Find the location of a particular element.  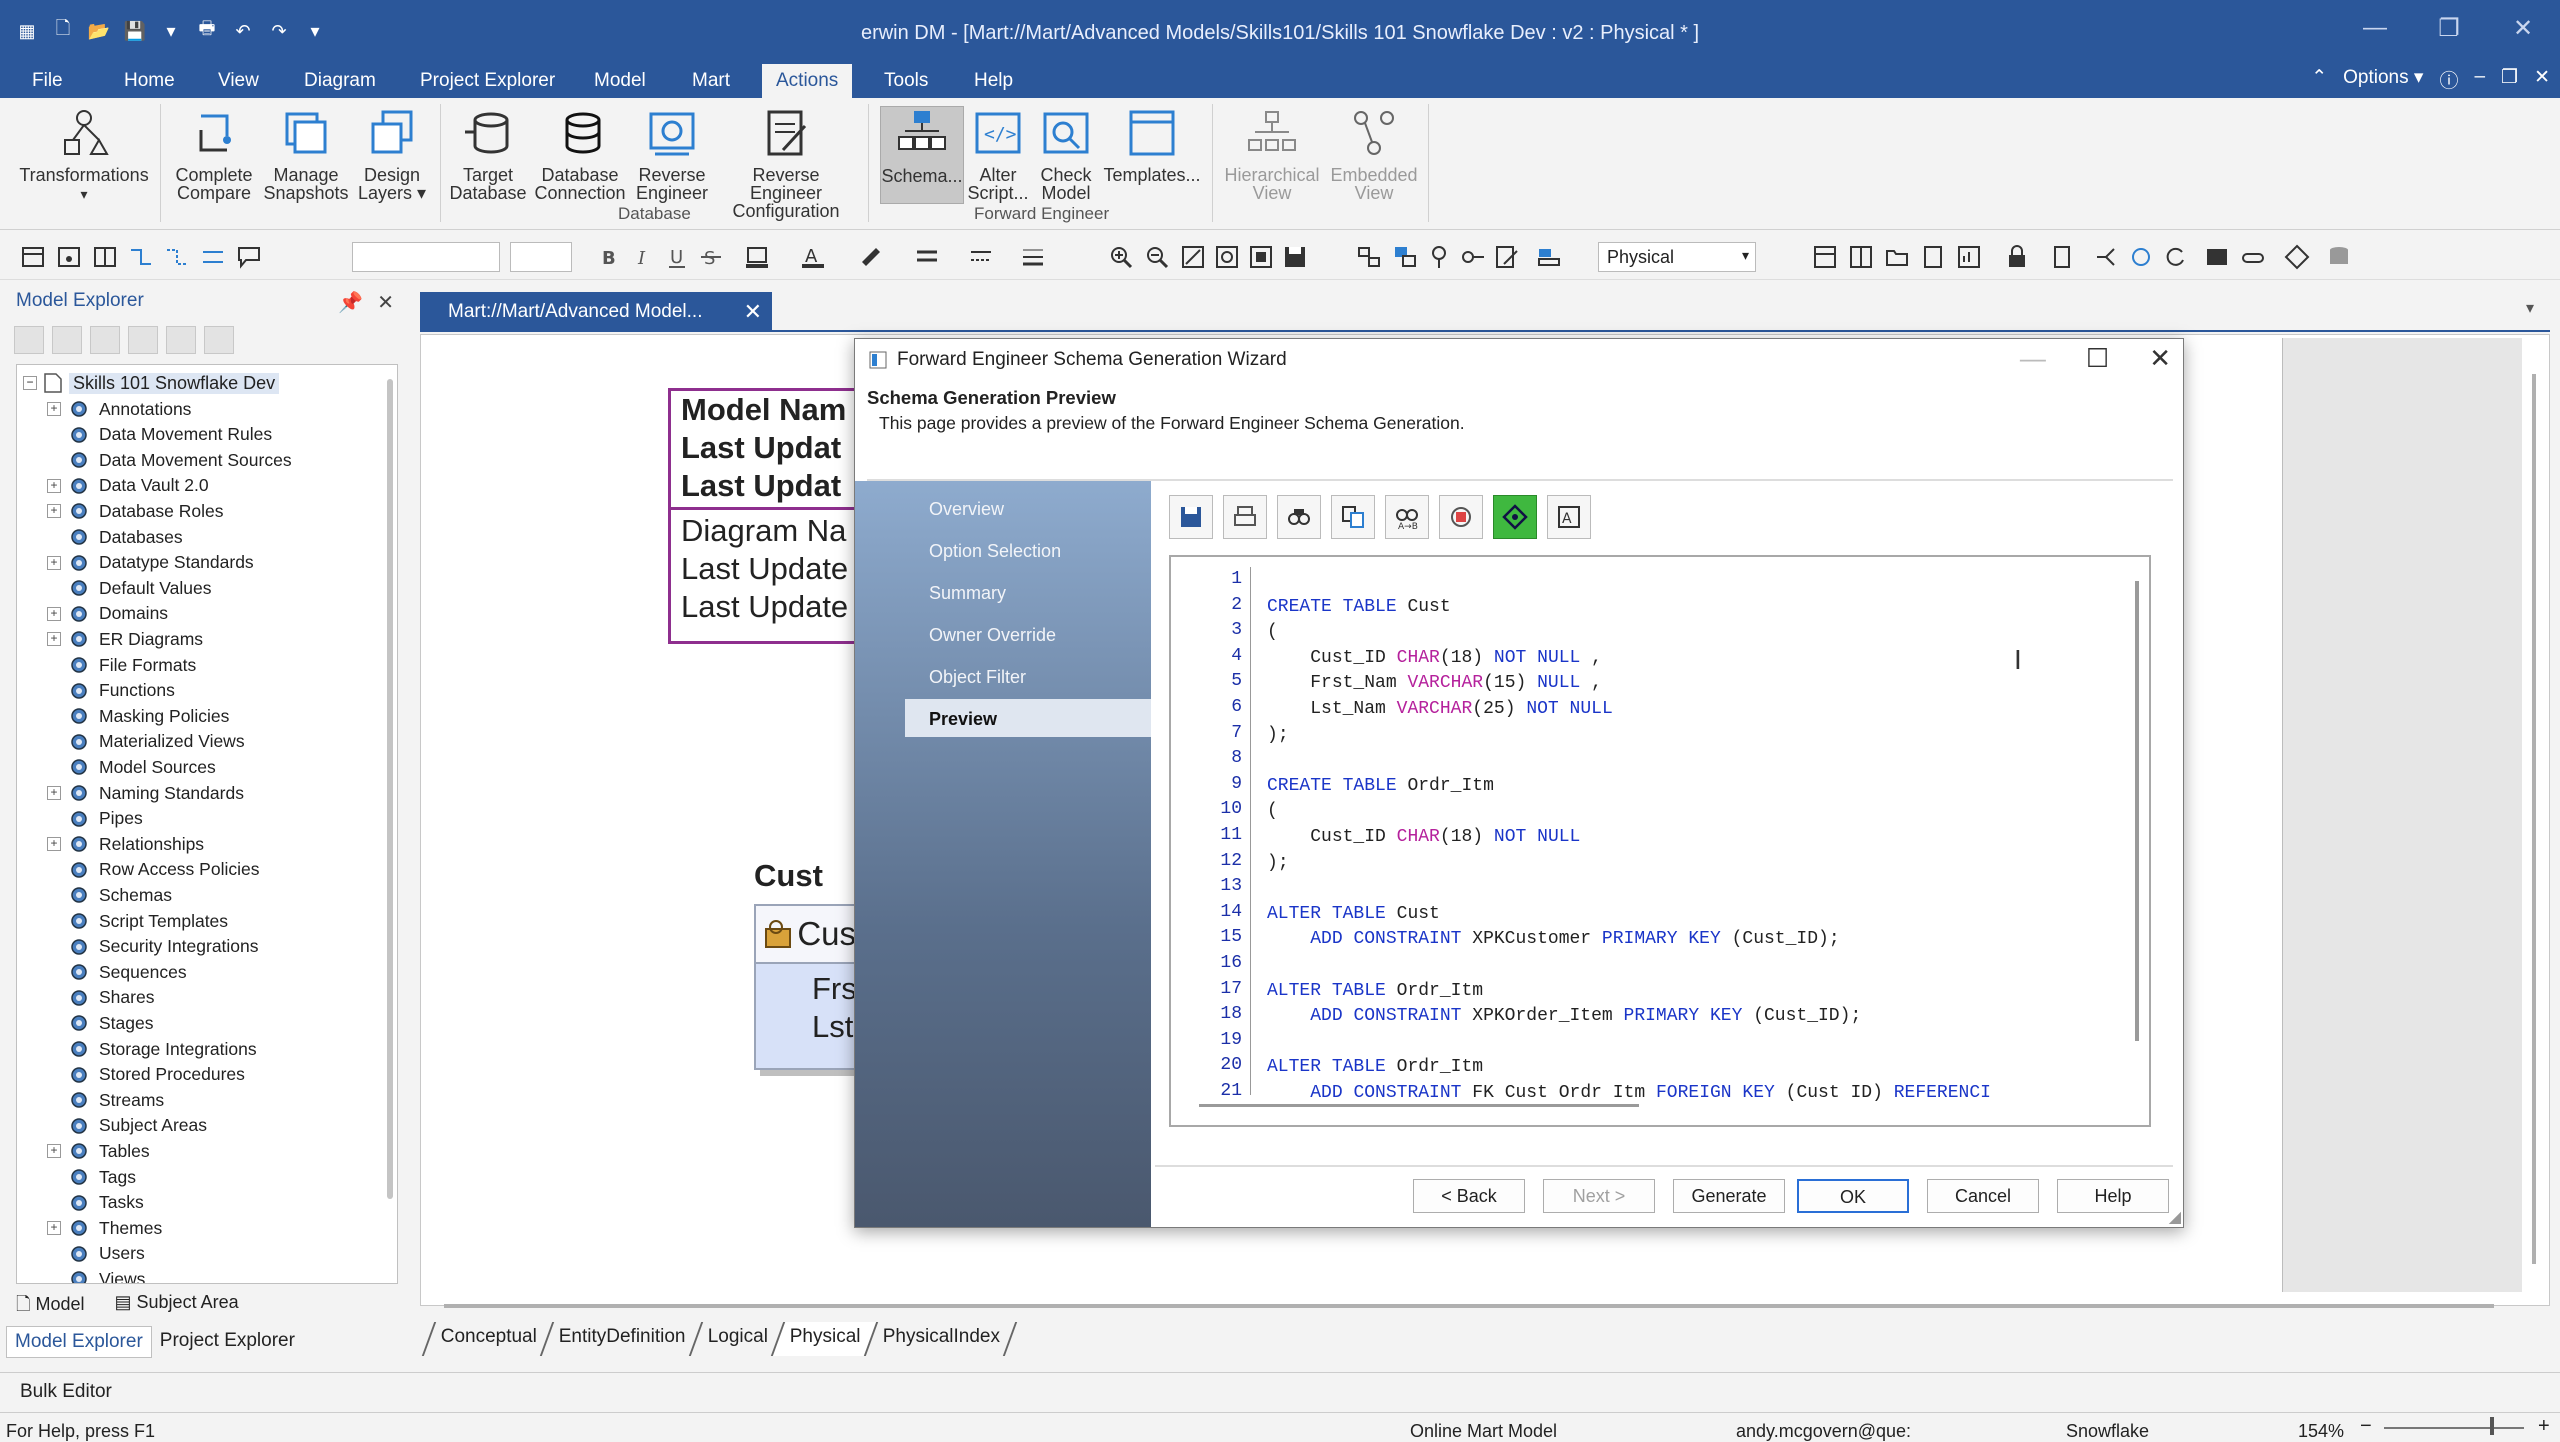

ok-button: OK is located at coordinates (1853, 1196).